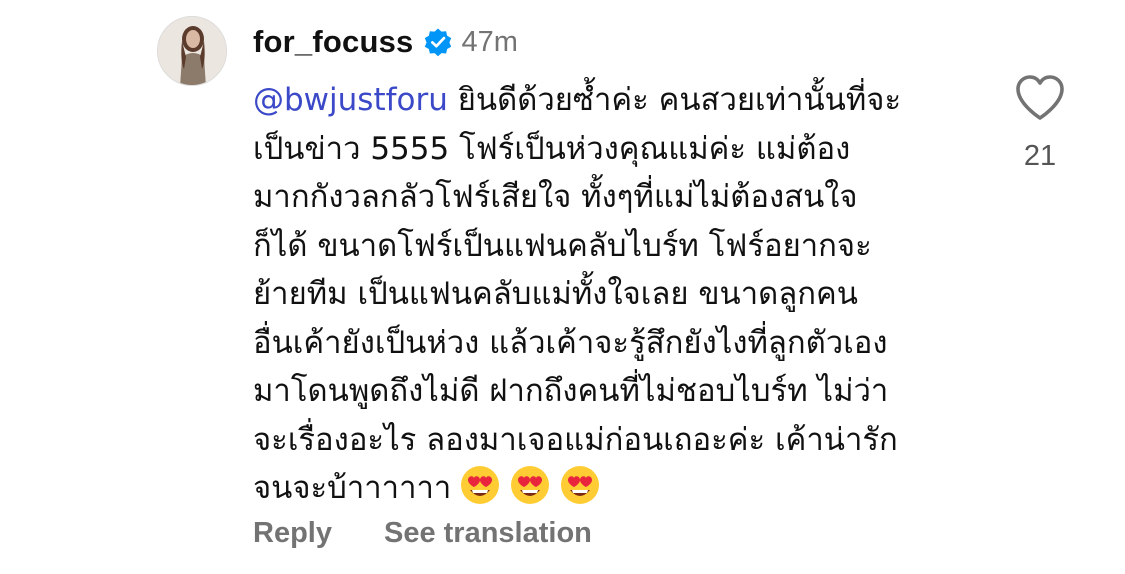 The width and height of the screenshot is (1125, 574). What do you see at coordinates (438, 42) in the screenshot?
I see `verified-badge-icon` at bounding box center [438, 42].